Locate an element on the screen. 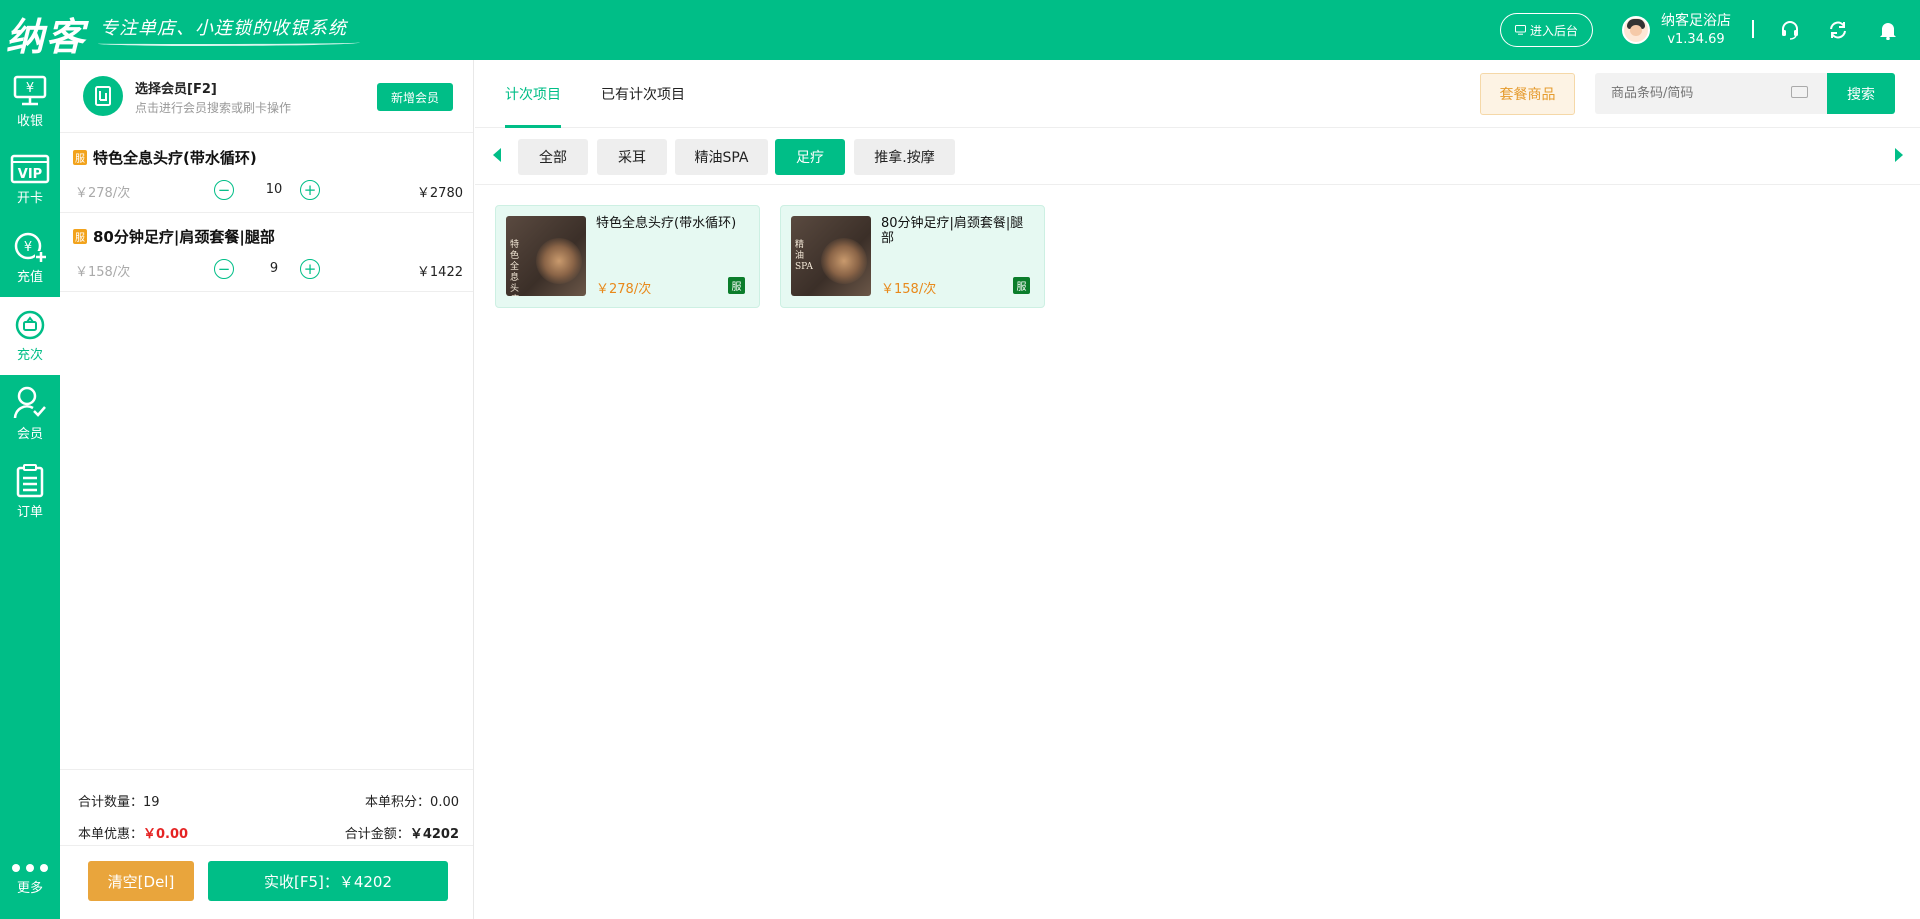  sync-icon is located at coordinates (1838, 30).